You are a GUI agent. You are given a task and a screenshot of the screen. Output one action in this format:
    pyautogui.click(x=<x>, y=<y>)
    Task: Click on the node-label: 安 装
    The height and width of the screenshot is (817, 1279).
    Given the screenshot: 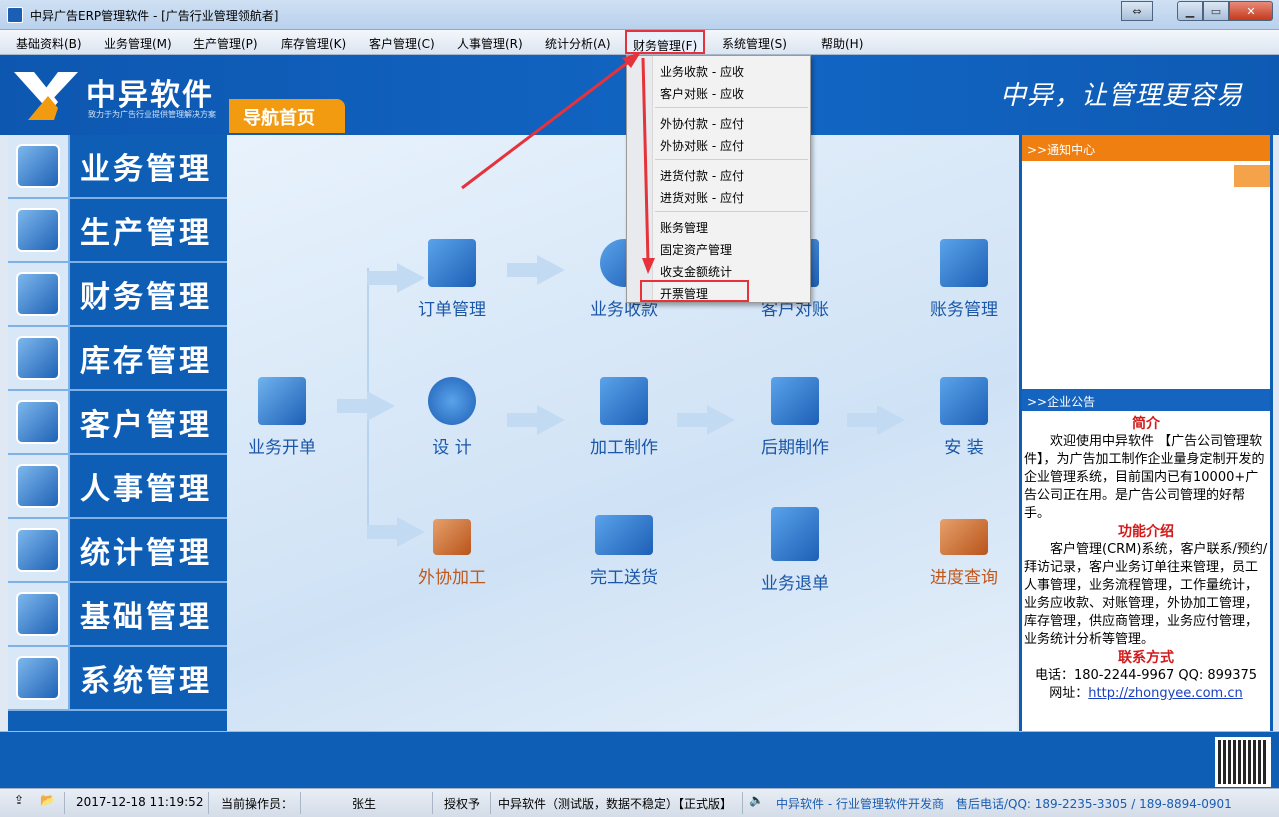 What is the action you would take?
    pyautogui.click(x=964, y=448)
    